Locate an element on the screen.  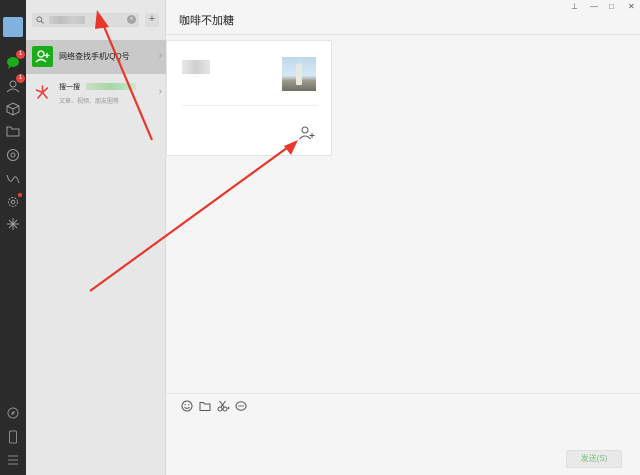
chat-title: 咖啡不加糖 is located at coordinates (206, 21).